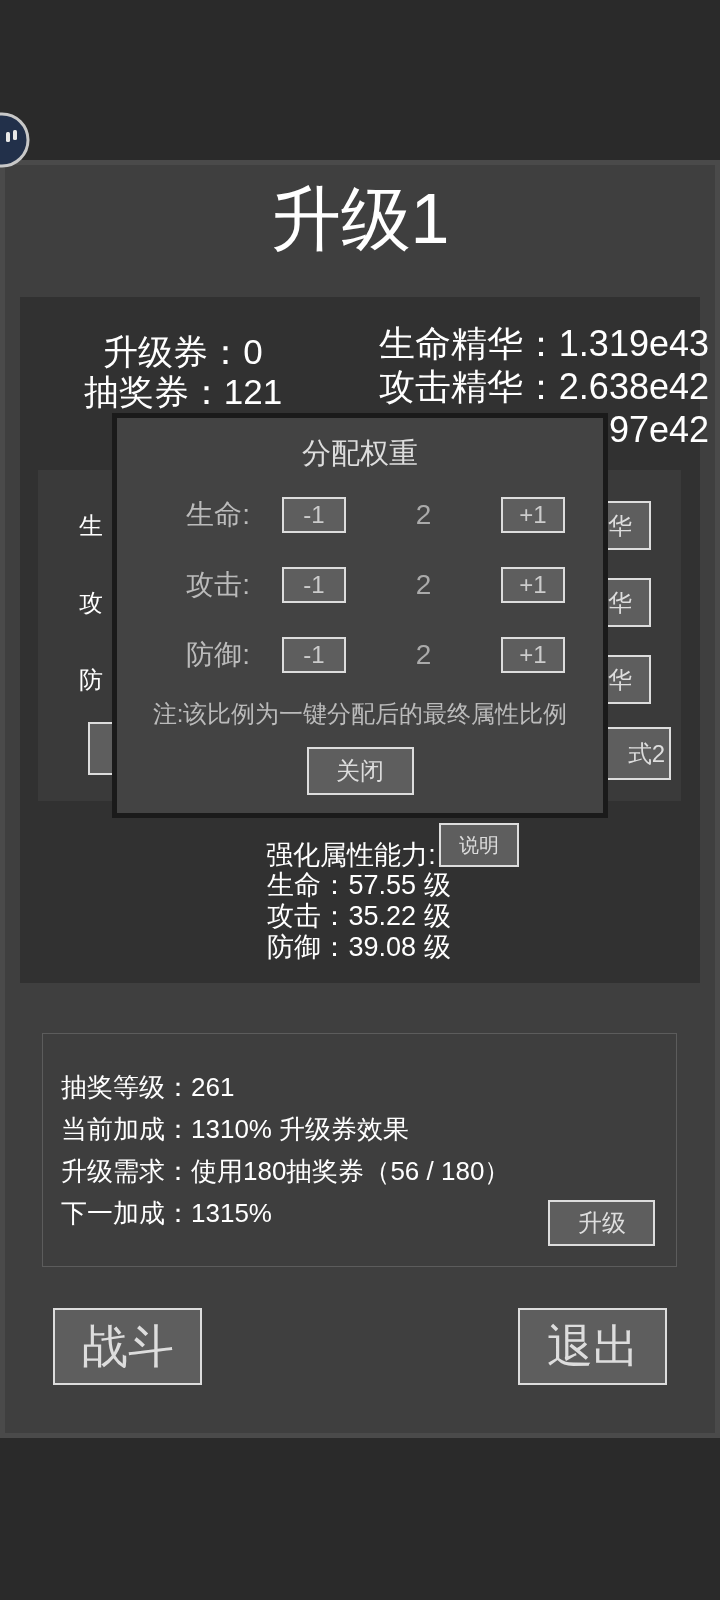 This screenshot has height=1600, width=720. What do you see at coordinates (592, 1346) in the screenshot?
I see `exit-button: 退出` at bounding box center [592, 1346].